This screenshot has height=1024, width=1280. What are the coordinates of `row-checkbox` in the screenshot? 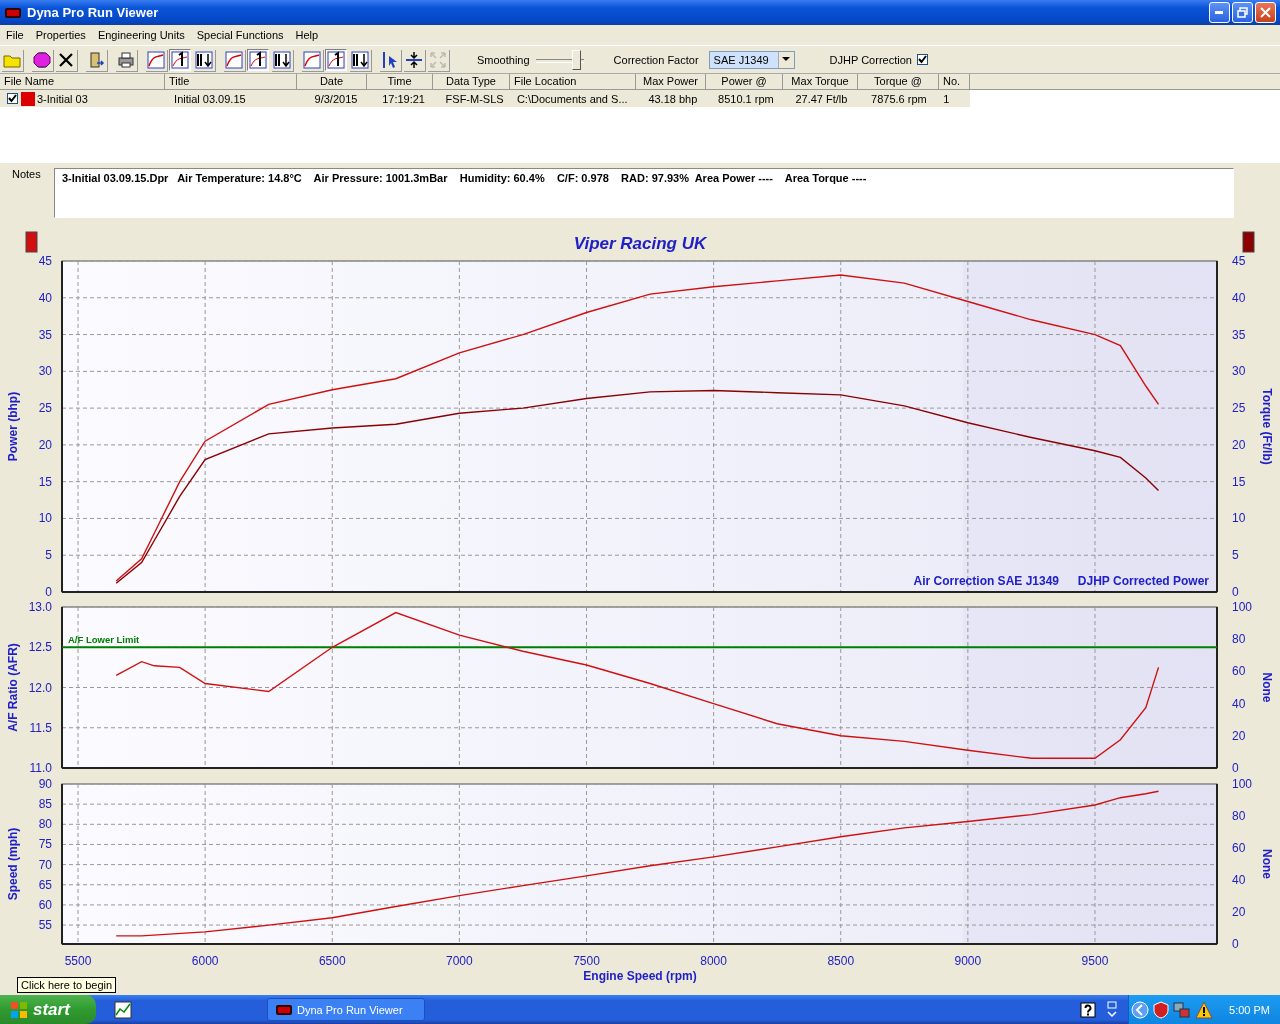 It's located at (12, 98).